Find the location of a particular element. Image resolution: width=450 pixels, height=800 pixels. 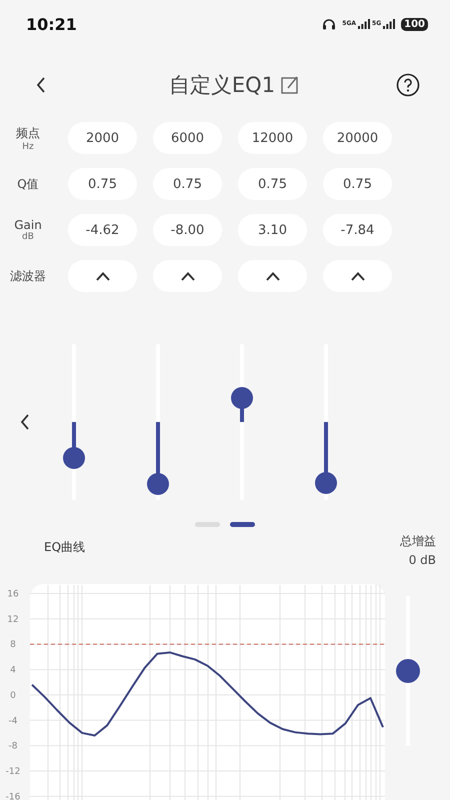

value-field: 20000 is located at coordinates (357, 138).